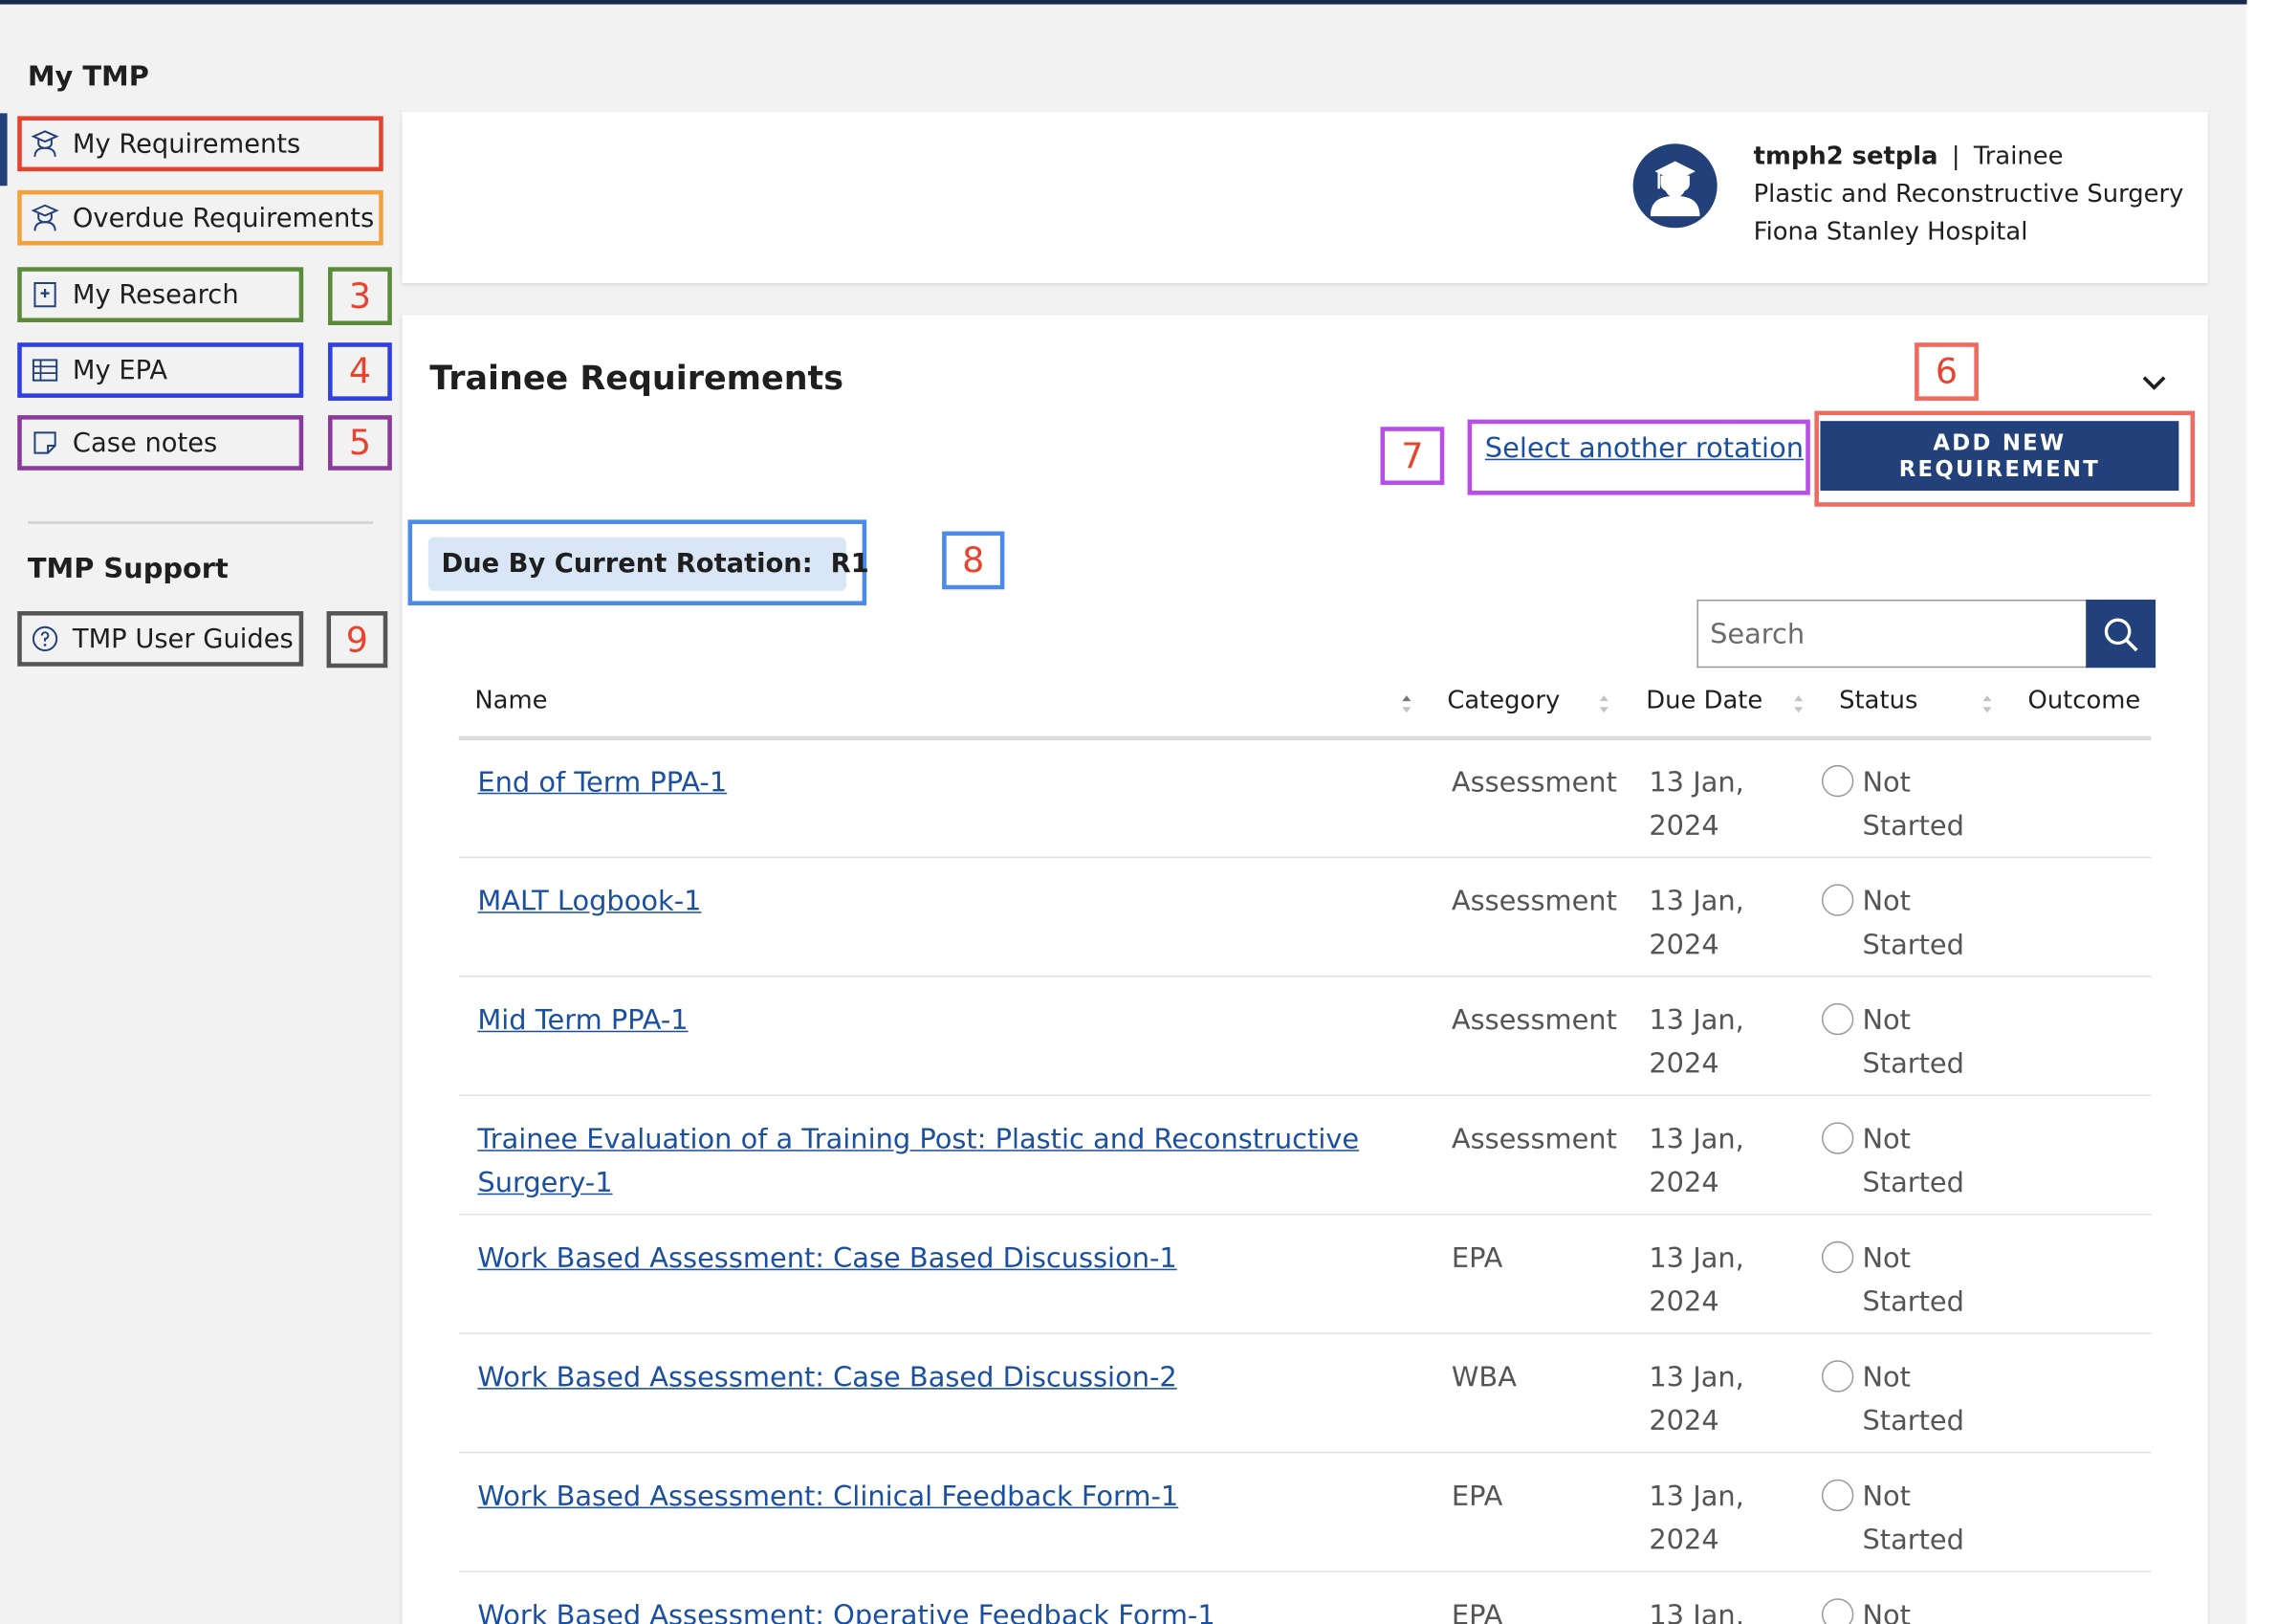  I want to click on annotation-label: 4, so click(360, 372).